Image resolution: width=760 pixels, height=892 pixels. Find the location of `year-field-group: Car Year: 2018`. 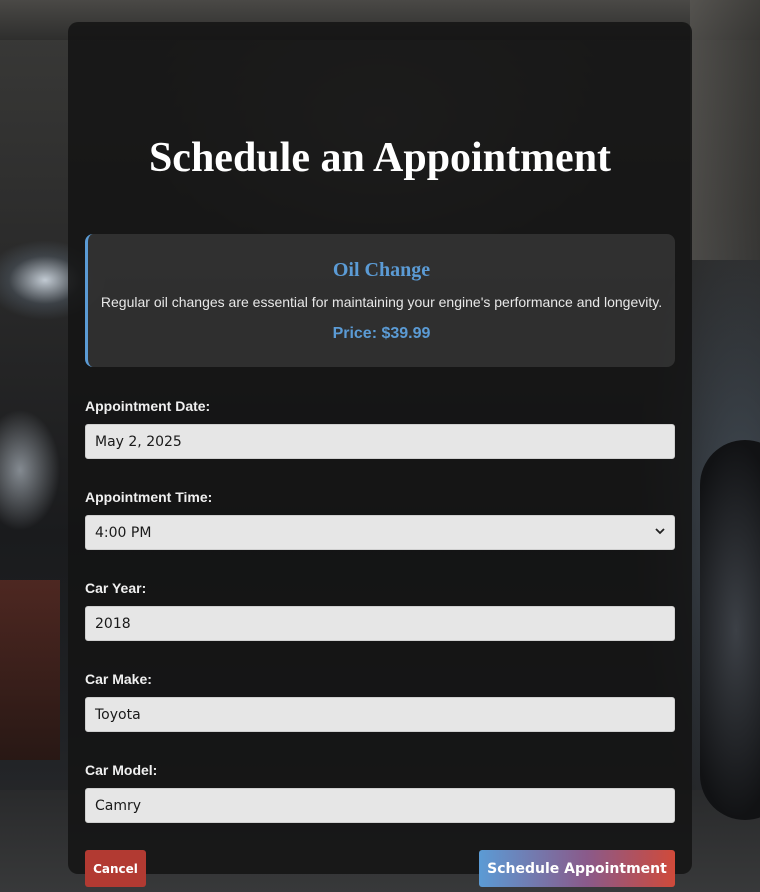

year-field-group: Car Year: 2018 is located at coordinates (380, 610).